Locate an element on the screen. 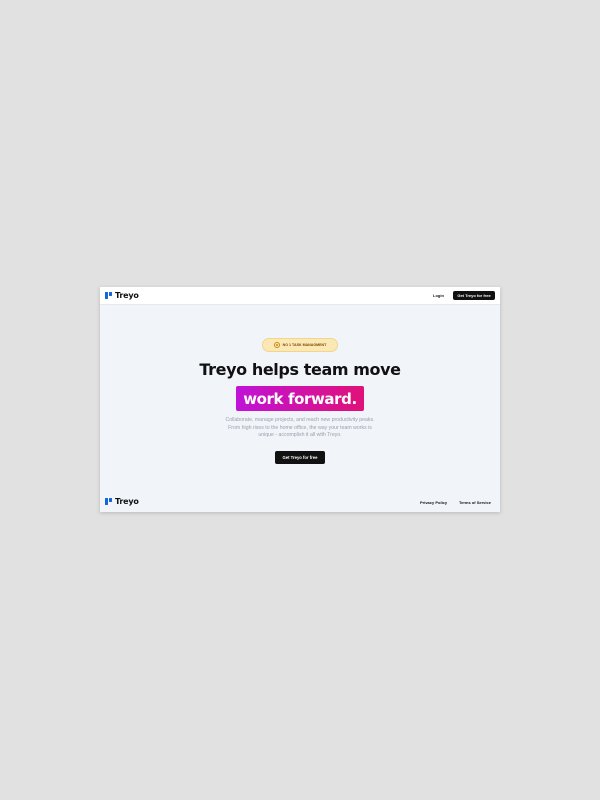 The width and height of the screenshot is (600, 800). hero-get-started-button: Get Treyo for free is located at coordinates (300, 457).